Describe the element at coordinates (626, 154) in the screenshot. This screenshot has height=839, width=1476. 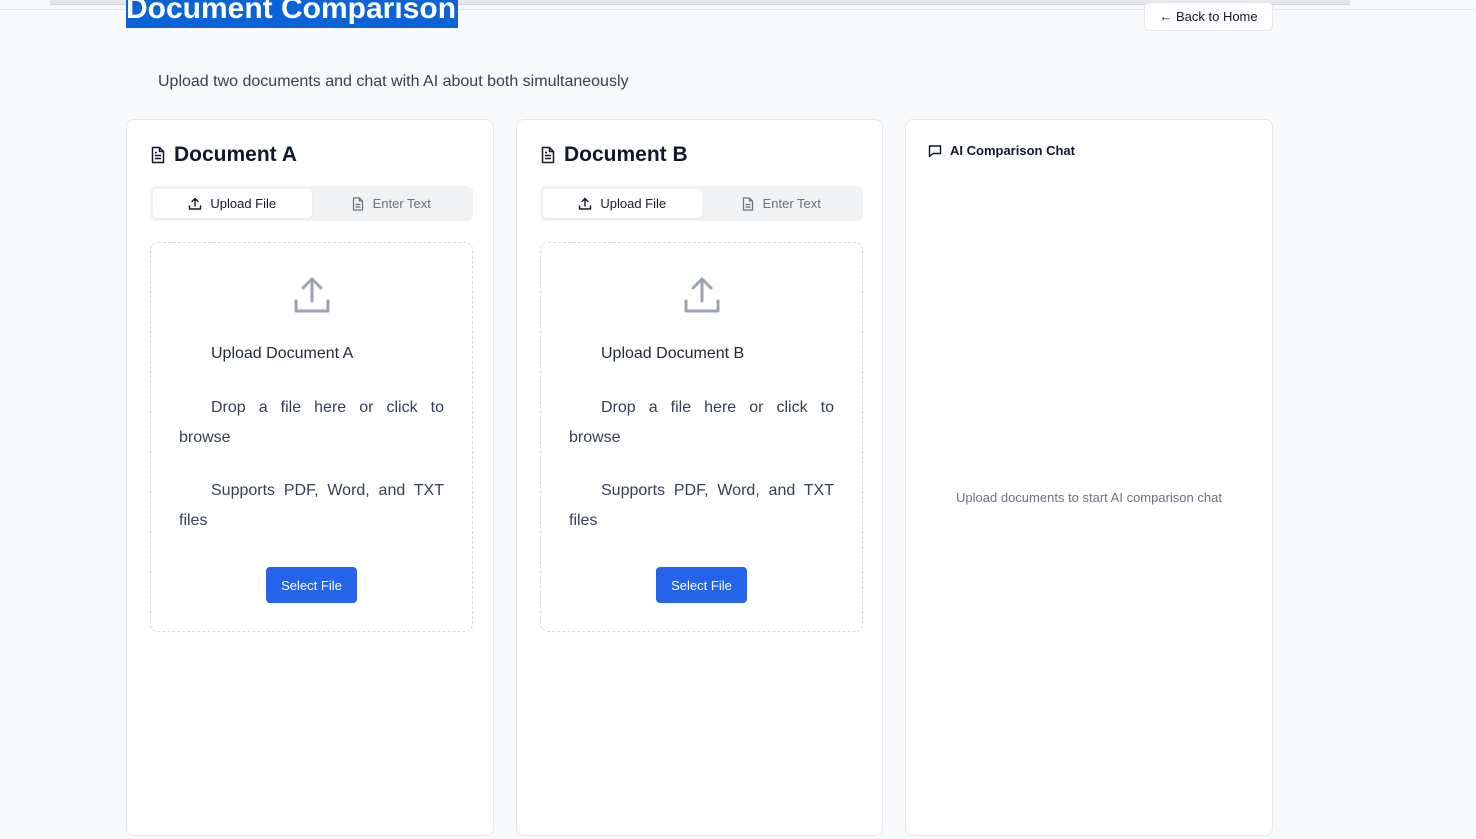
I see `document-b-title: Document B` at that location.